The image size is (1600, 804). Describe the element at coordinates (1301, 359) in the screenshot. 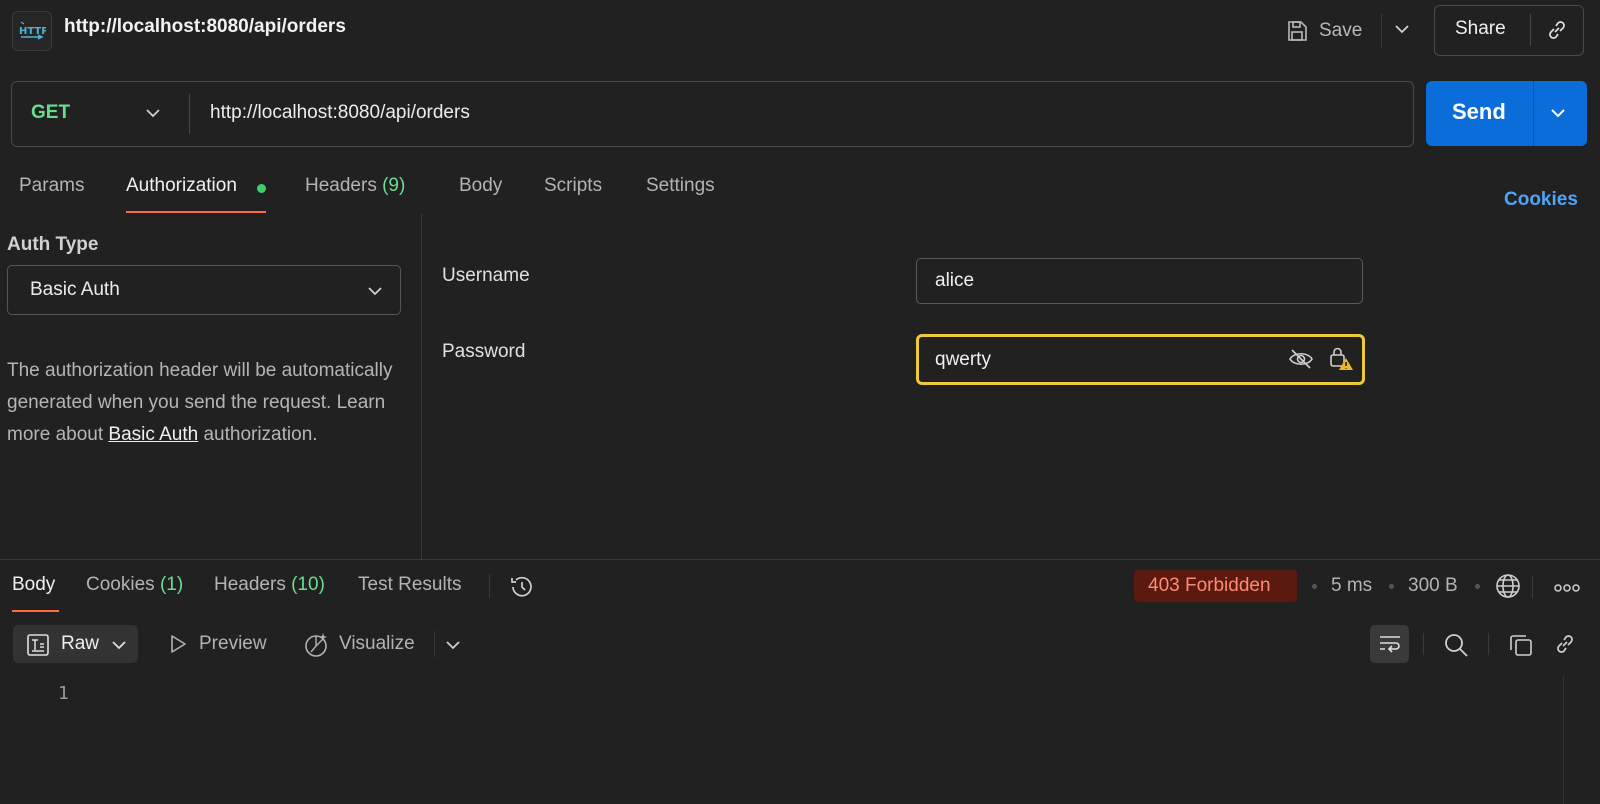

I see `eye-off-icon` at that location.